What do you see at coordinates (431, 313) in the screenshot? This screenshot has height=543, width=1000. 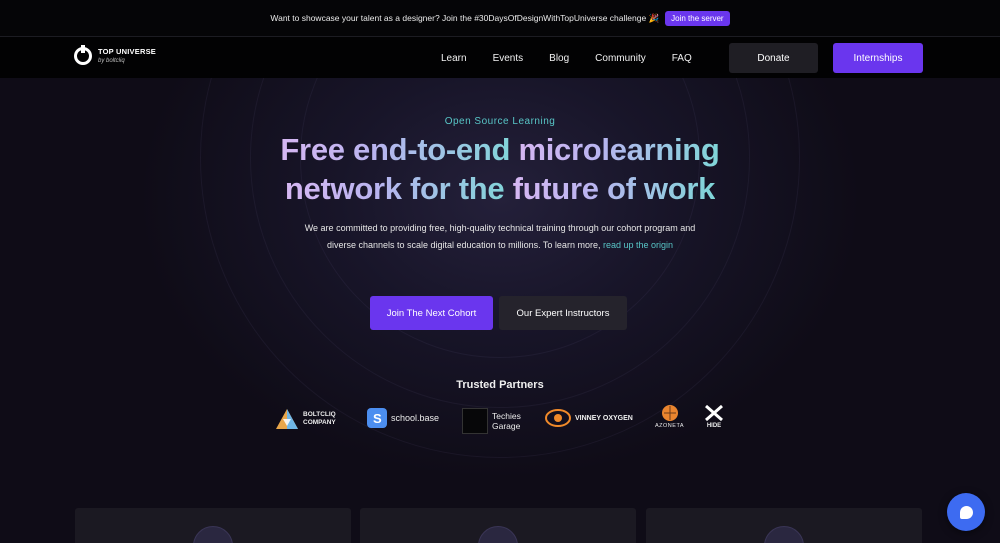 I see `join-cohort-button: Join The Next Cohort` at bounding box center [431, 313].